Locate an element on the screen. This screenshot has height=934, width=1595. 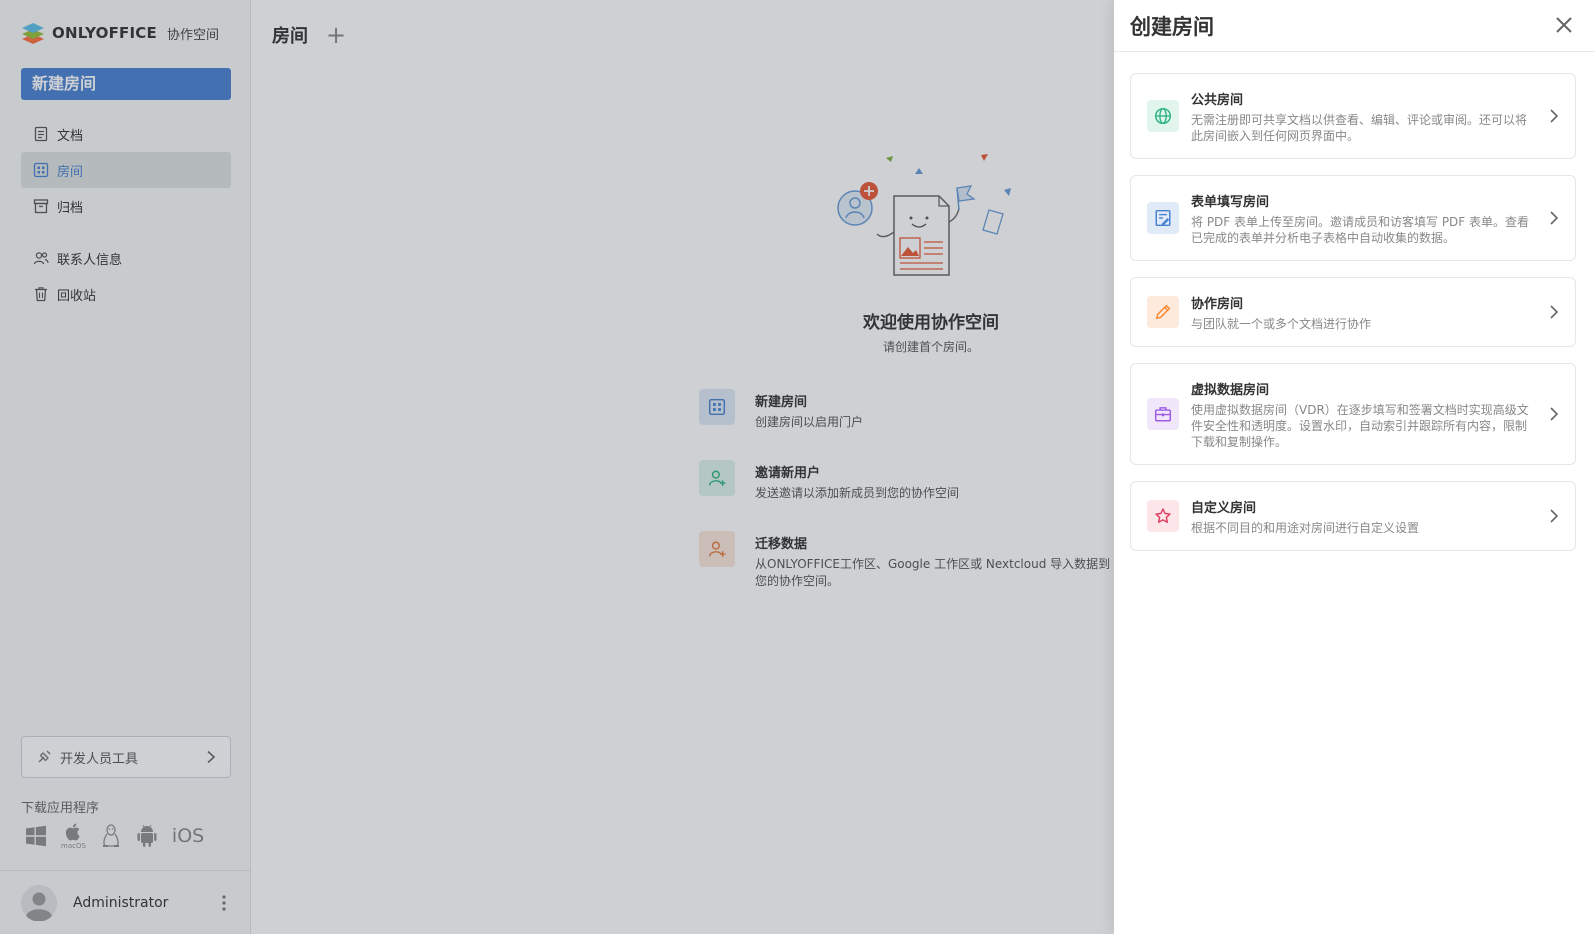
room-type-title: 自定义房间 is located at coordinates (1224, 508).